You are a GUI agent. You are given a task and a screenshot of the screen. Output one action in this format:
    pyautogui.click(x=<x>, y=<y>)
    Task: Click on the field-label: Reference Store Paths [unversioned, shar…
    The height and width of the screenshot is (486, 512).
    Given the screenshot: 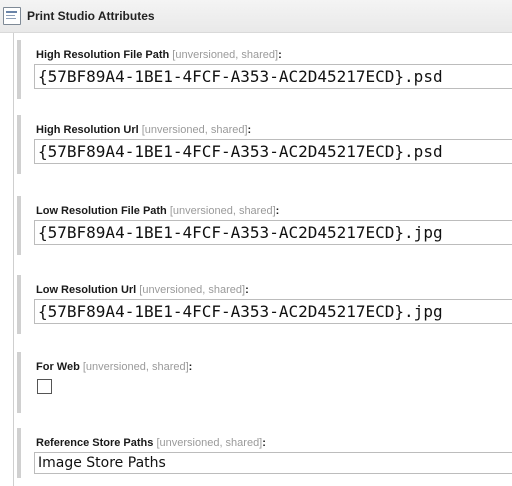 What is the action you would take?
    pyautogui.click(x=151, y=443)
    